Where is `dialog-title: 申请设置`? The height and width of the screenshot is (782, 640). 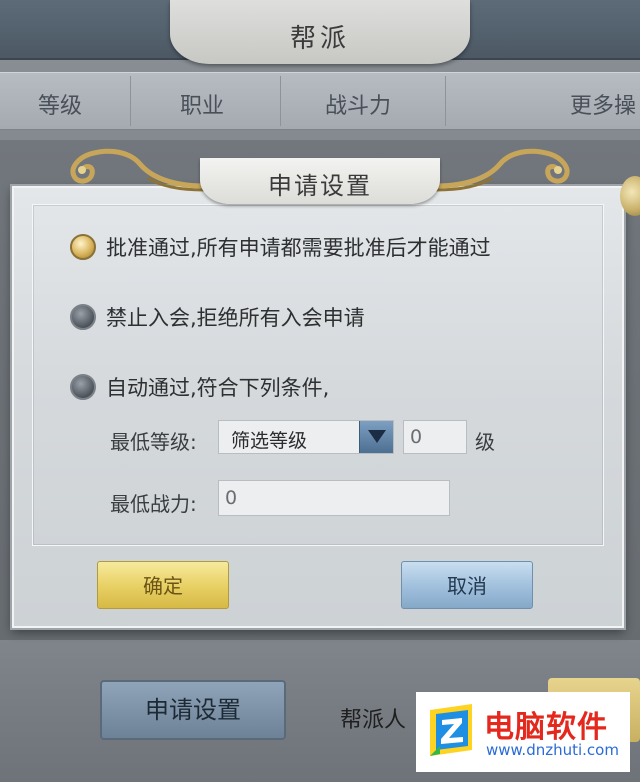 dialog-title: 申请设置 is located at coordinates (320, 186).